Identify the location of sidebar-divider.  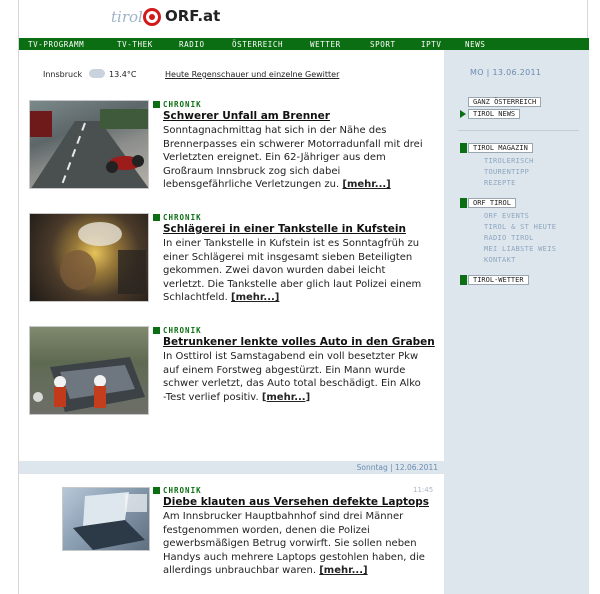
(518, 130).